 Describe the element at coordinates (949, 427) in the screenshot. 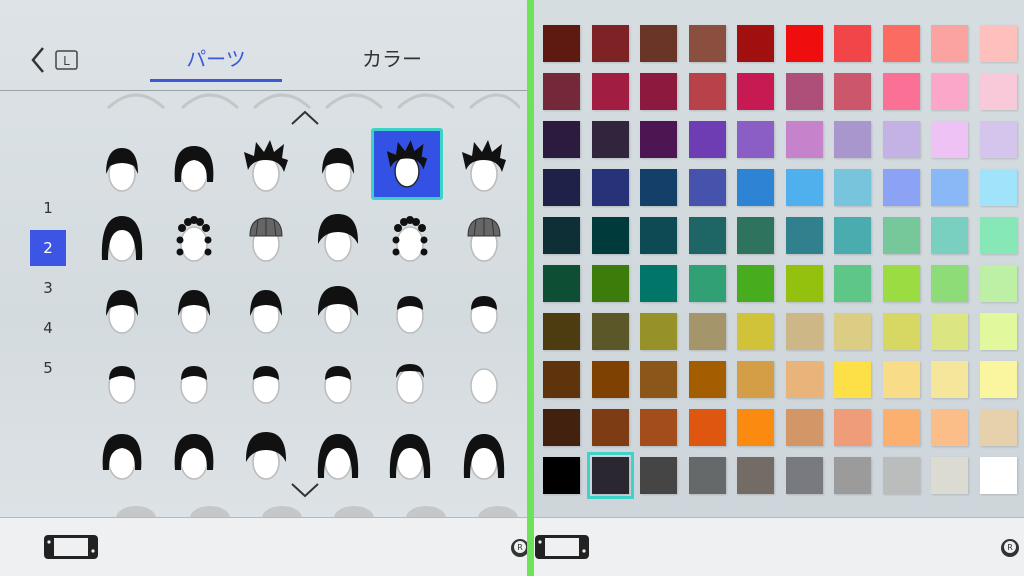

I see `color-swatch-r8-c8` at that location.